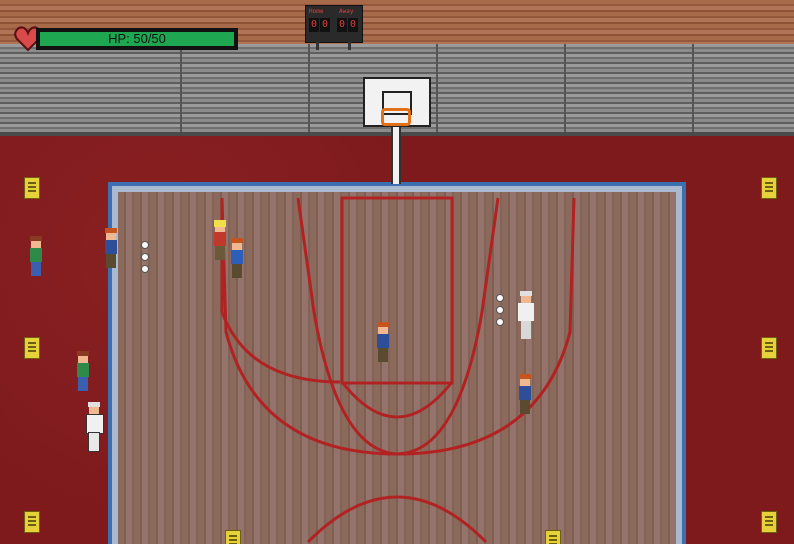 This screenshot has height=544, width=794. Describe the element at coordinates (316, 11) in the screenshot. I see `scoreboard-home-label: Home` at that location.